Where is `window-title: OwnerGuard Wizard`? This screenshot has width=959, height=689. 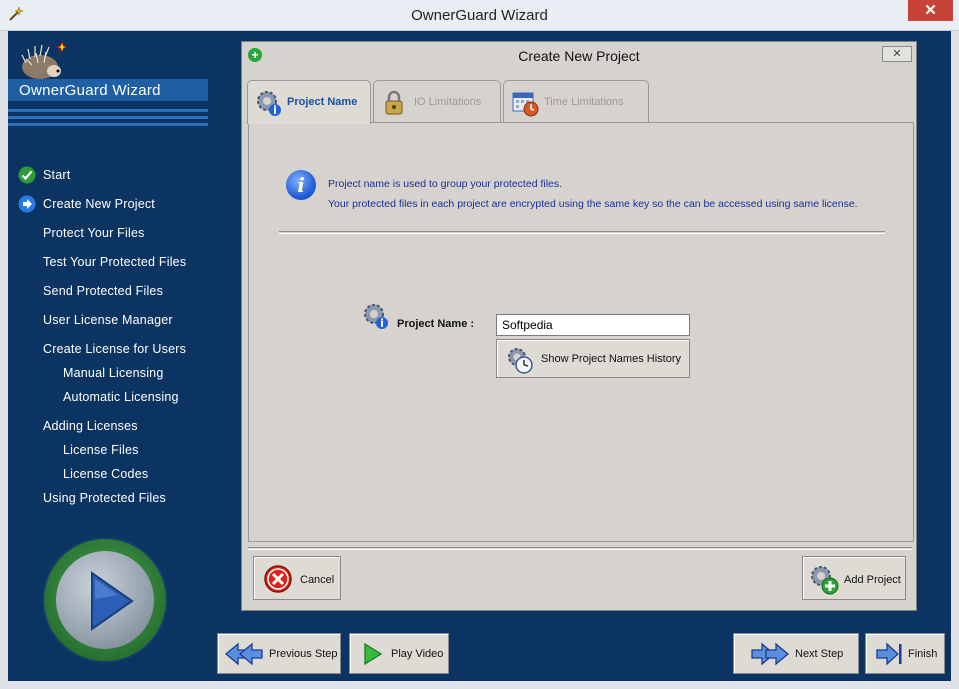 window-title: OwnerGuard Wizard is located at coordinates (479, 15).